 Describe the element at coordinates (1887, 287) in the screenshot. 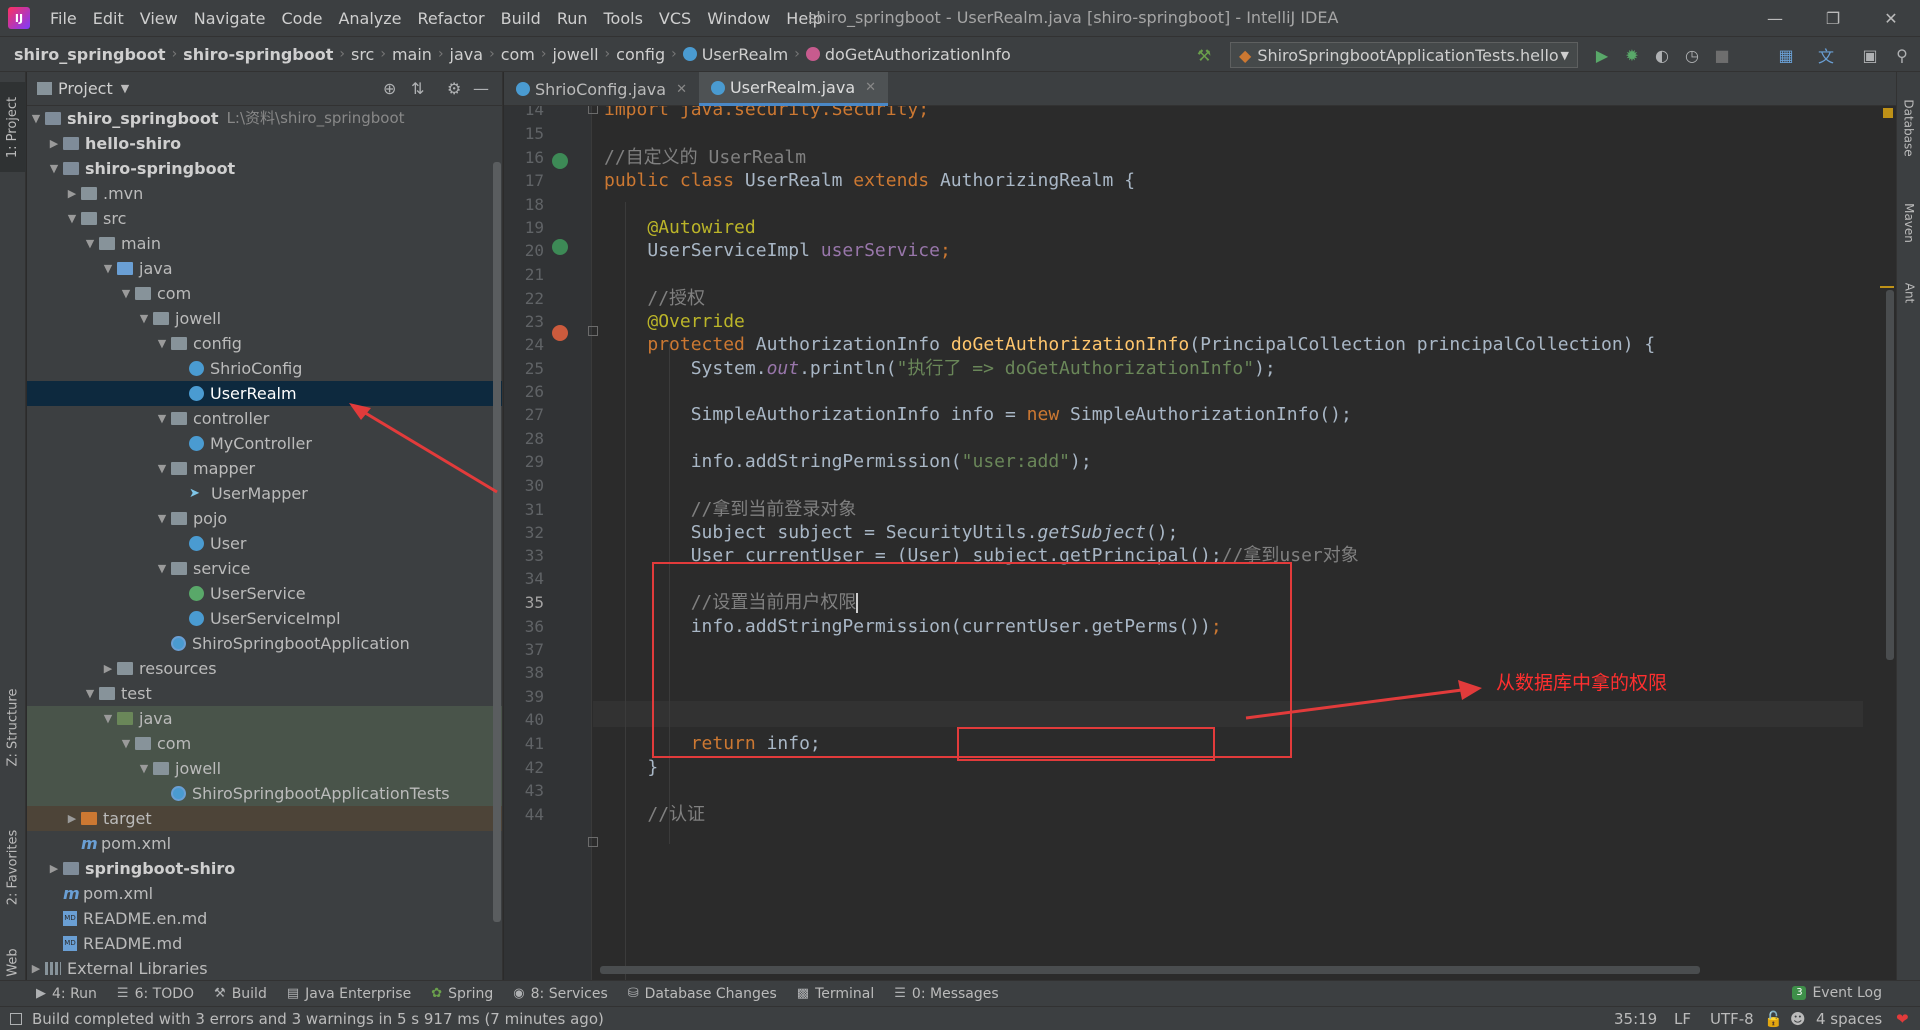

I see `warning-stripe` at that location.